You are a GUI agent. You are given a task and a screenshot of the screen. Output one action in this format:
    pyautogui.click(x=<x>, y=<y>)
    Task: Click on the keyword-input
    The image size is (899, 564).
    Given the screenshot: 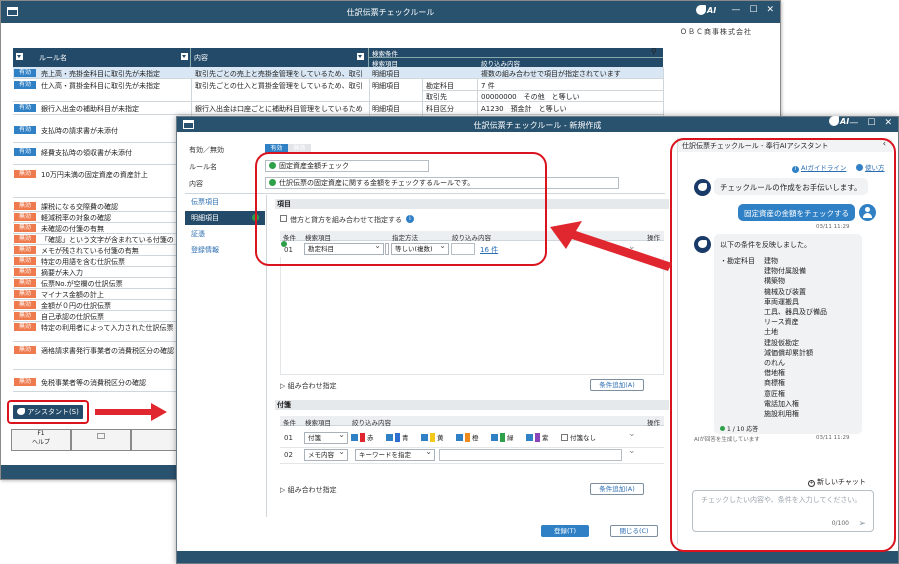 What is the action you would take?
    pyautogui.click(x=530, y=455)
    